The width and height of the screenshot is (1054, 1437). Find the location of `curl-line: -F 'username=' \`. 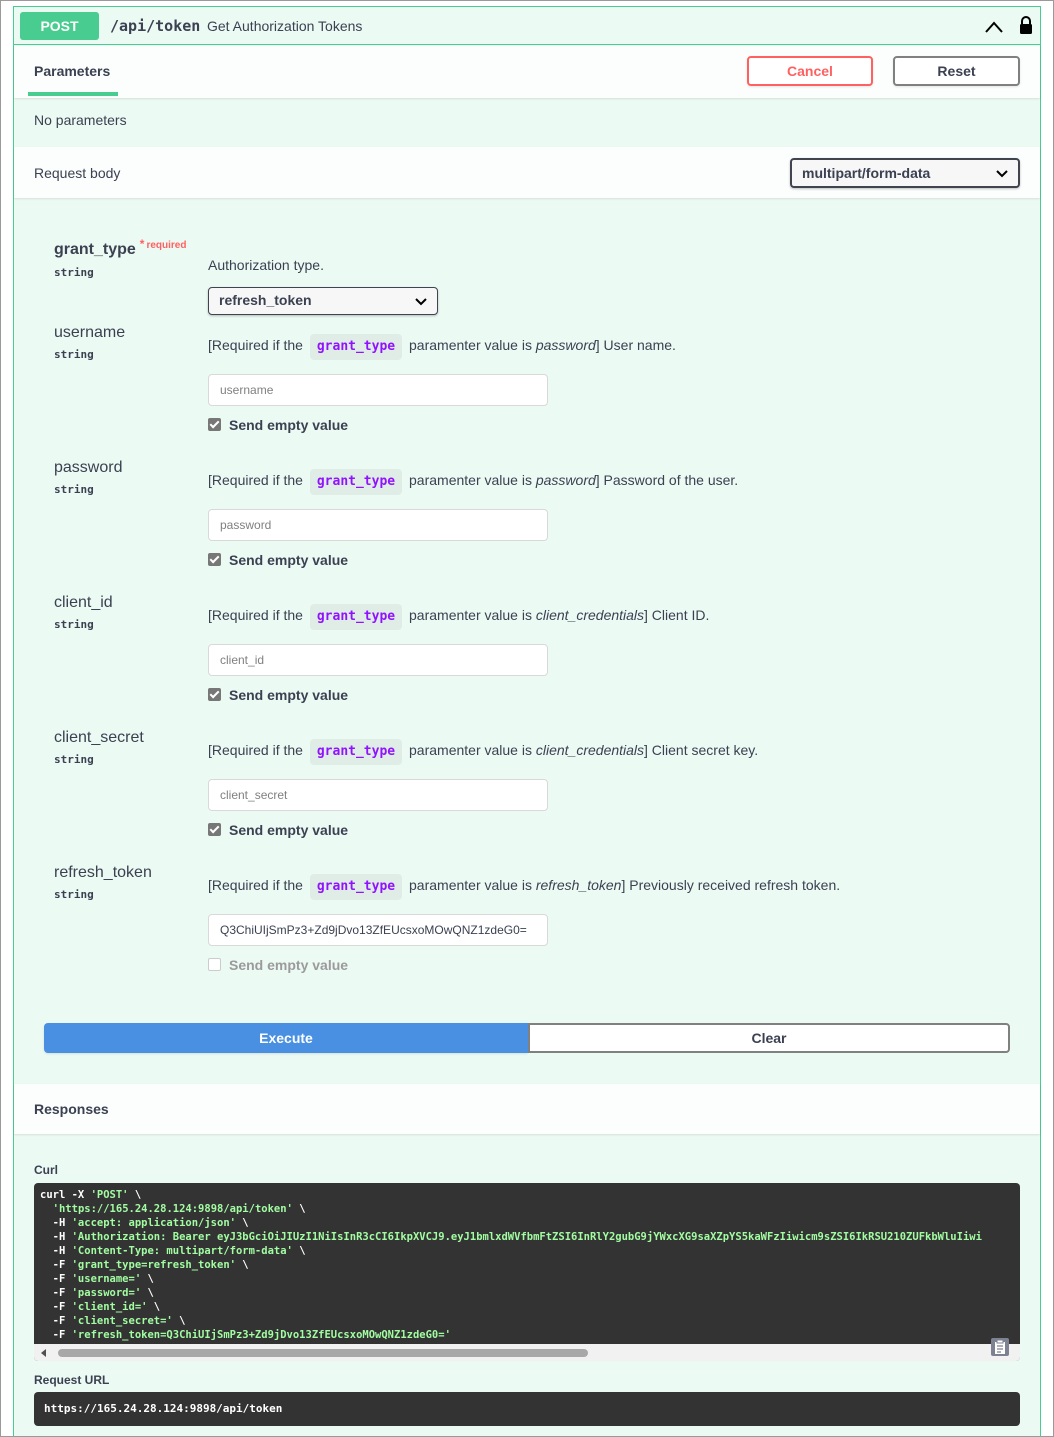

curl-line: -F 'username=' \ is located at coordinates (97, 1279).